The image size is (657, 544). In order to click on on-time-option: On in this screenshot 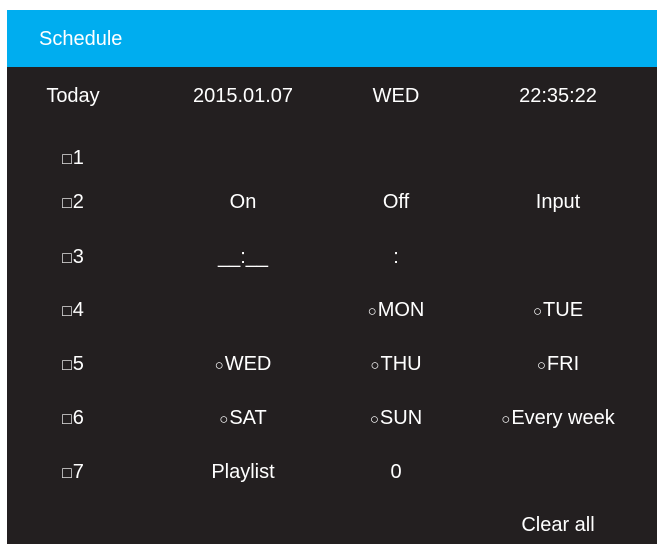, I will do `click(243, 202)`.